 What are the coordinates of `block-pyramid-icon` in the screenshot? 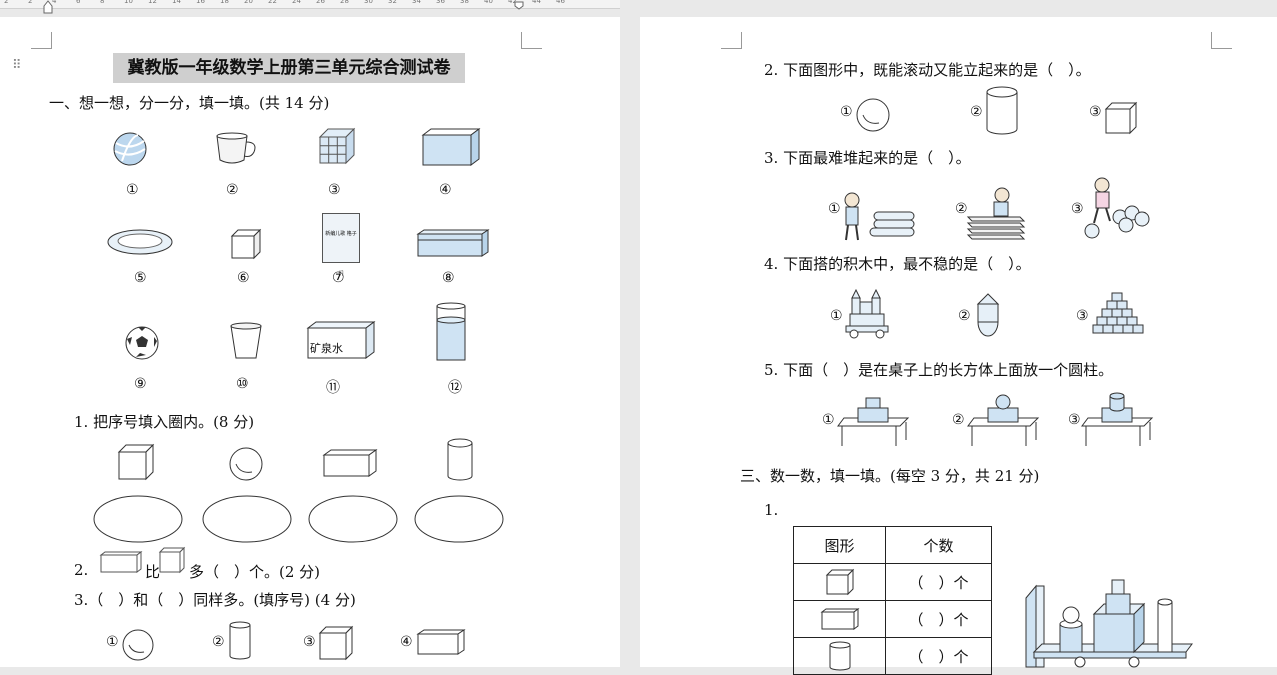 It's located at (1118, 313).